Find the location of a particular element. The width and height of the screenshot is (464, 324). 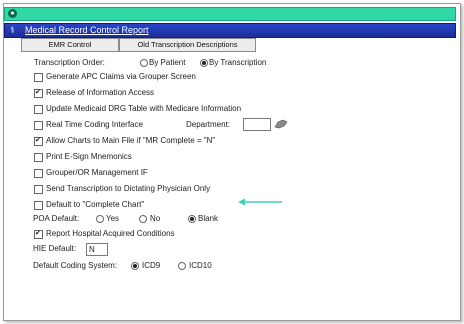

checkbox-row: Real Time Coding Interface Department: is located at coordinates (184, 125).